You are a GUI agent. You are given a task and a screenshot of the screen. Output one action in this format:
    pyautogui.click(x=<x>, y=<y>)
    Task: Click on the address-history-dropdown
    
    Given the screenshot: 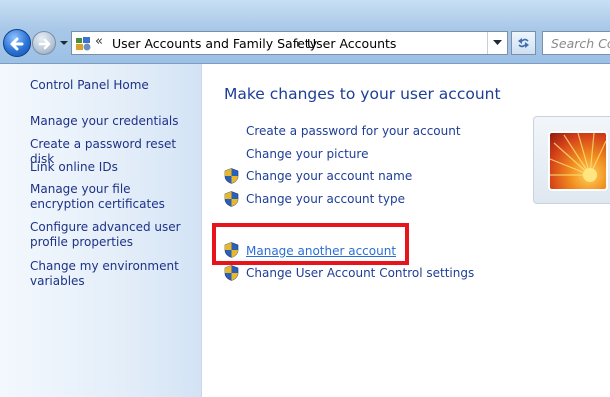 What is the action you would take?
    pyautogui.click(x=497, y=43)
    